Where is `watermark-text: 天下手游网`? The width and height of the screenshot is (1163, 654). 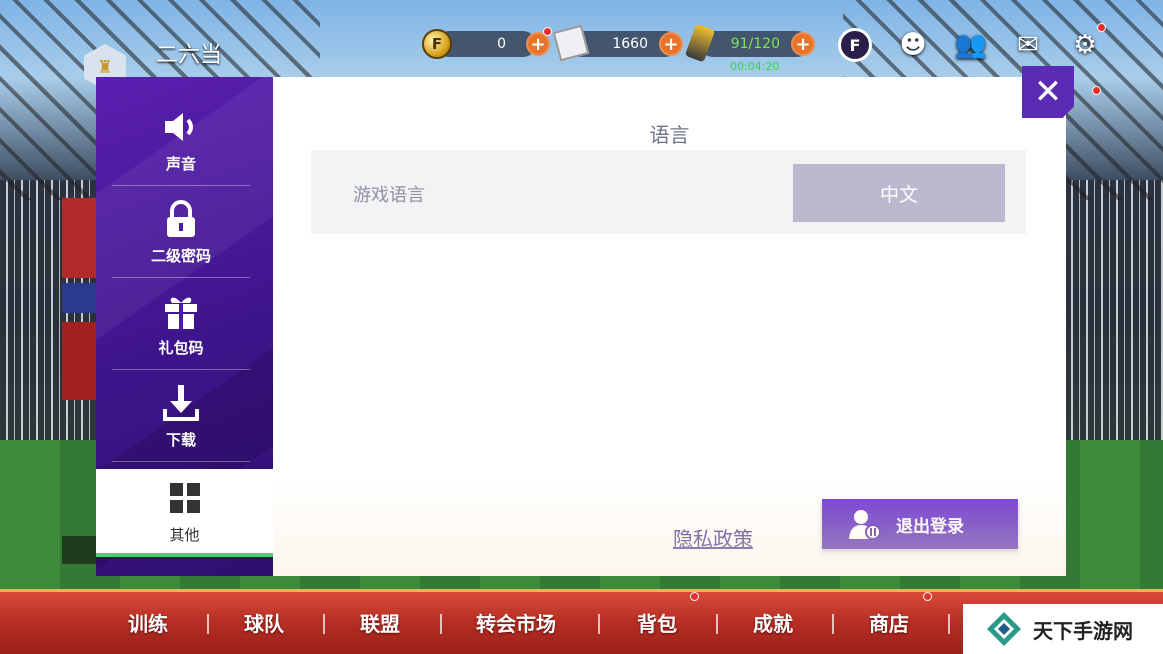 watermark-text: 天下手游网 is located at coordinates (1083, 630).